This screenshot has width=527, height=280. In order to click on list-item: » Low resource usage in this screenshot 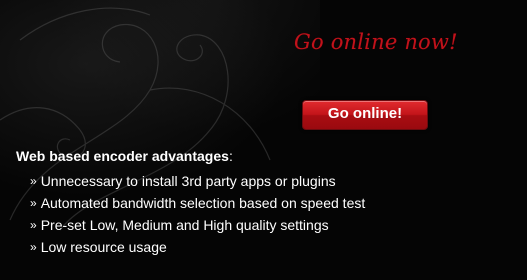, I will do `click(197, 248)`.